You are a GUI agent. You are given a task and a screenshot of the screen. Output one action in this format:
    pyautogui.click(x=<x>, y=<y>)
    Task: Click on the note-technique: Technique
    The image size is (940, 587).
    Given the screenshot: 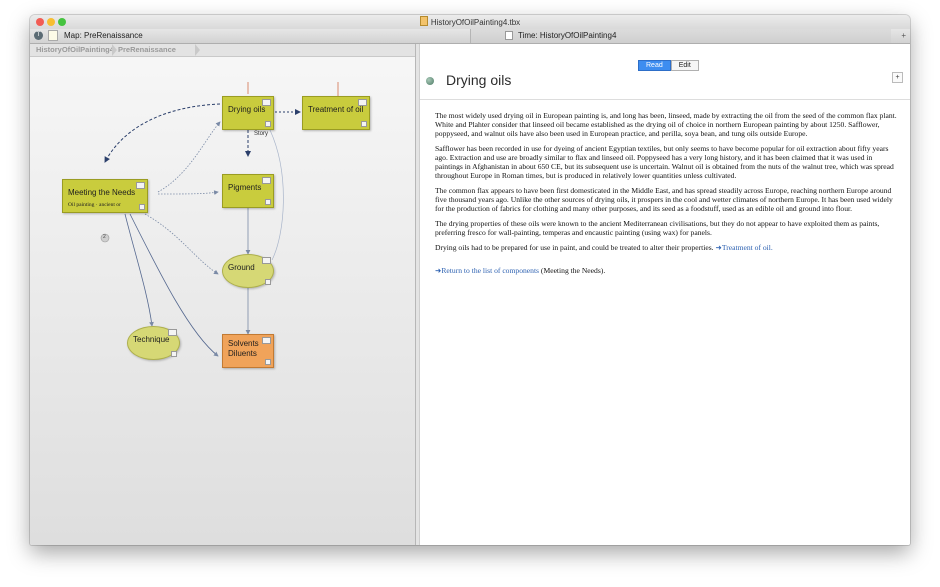 What is the action you would take?
    pyautogui.click(x=153, y=343)
    